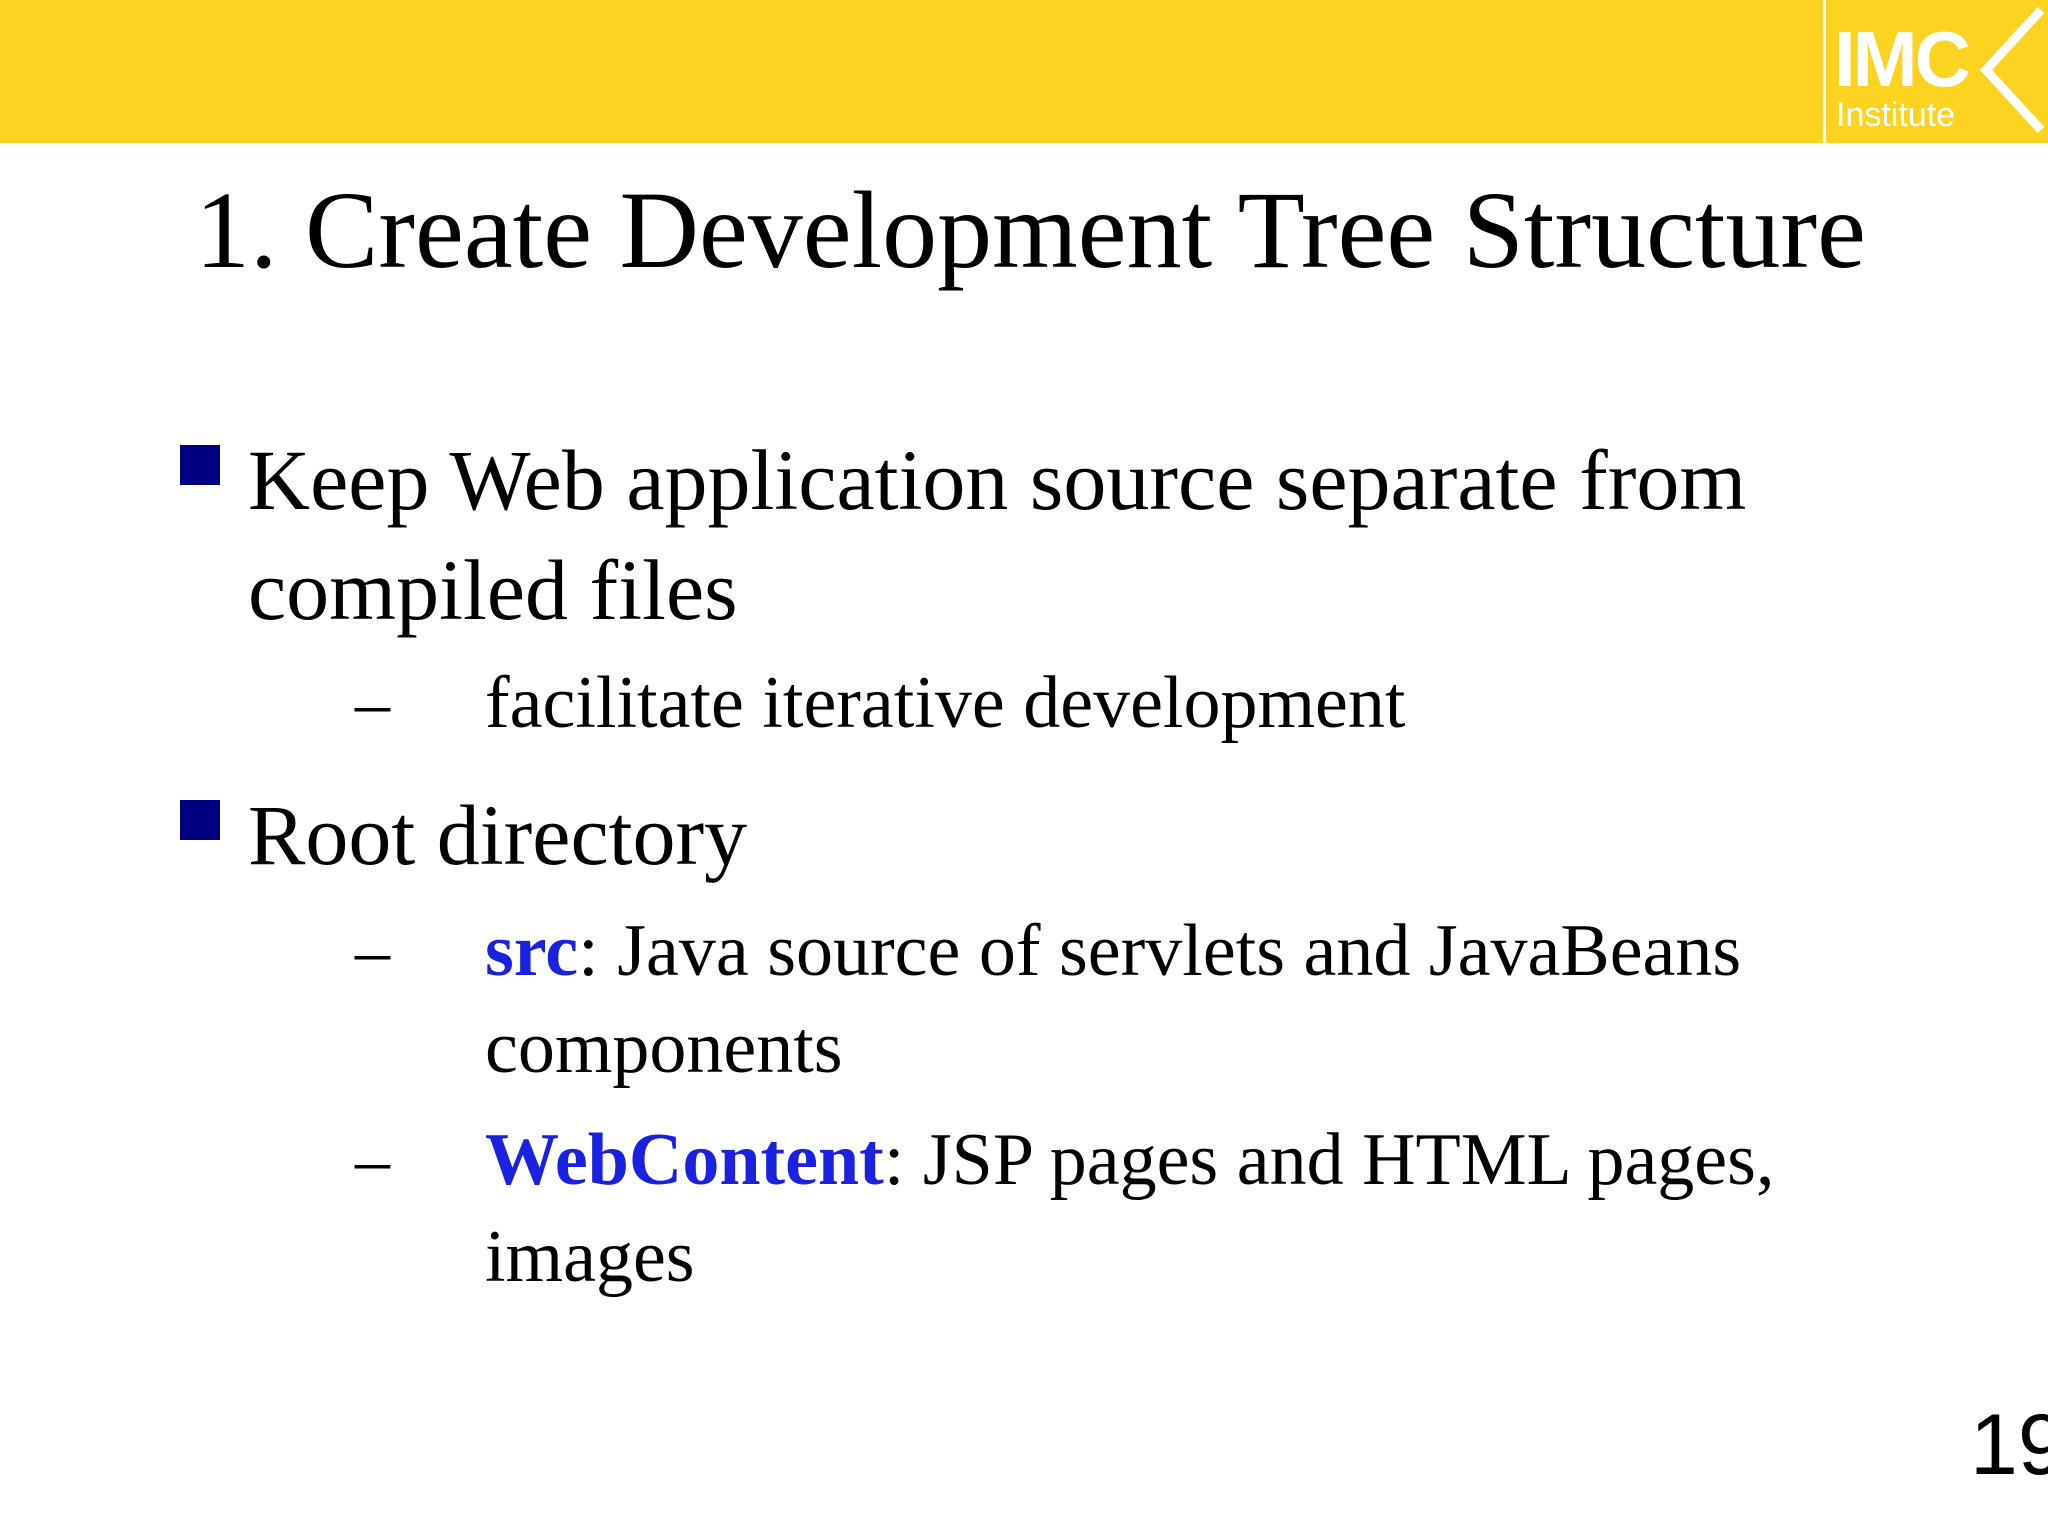  I want to click on logo-wordmark: IMC, so click(1902, 59).